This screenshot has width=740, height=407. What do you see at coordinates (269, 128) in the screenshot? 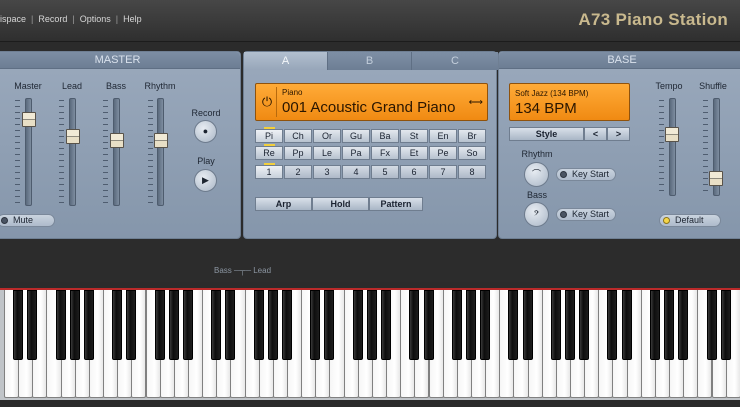
I see `selected-marker` at bounding box center [269, 128].